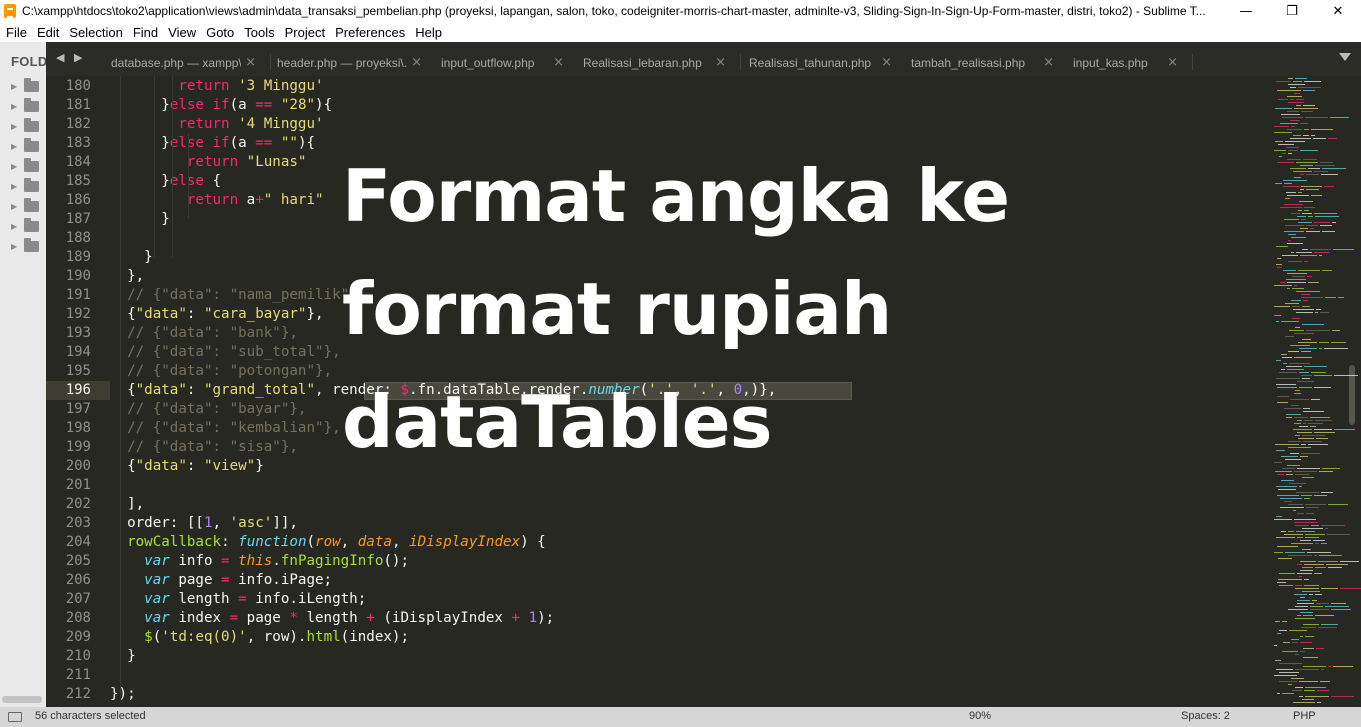 This screenshot has width=1361, height=727. What do you see at coordinates (212, 143) in the screenshot?
I see `code-line: }else if(a == ""){` at bounding box center [212, 143].